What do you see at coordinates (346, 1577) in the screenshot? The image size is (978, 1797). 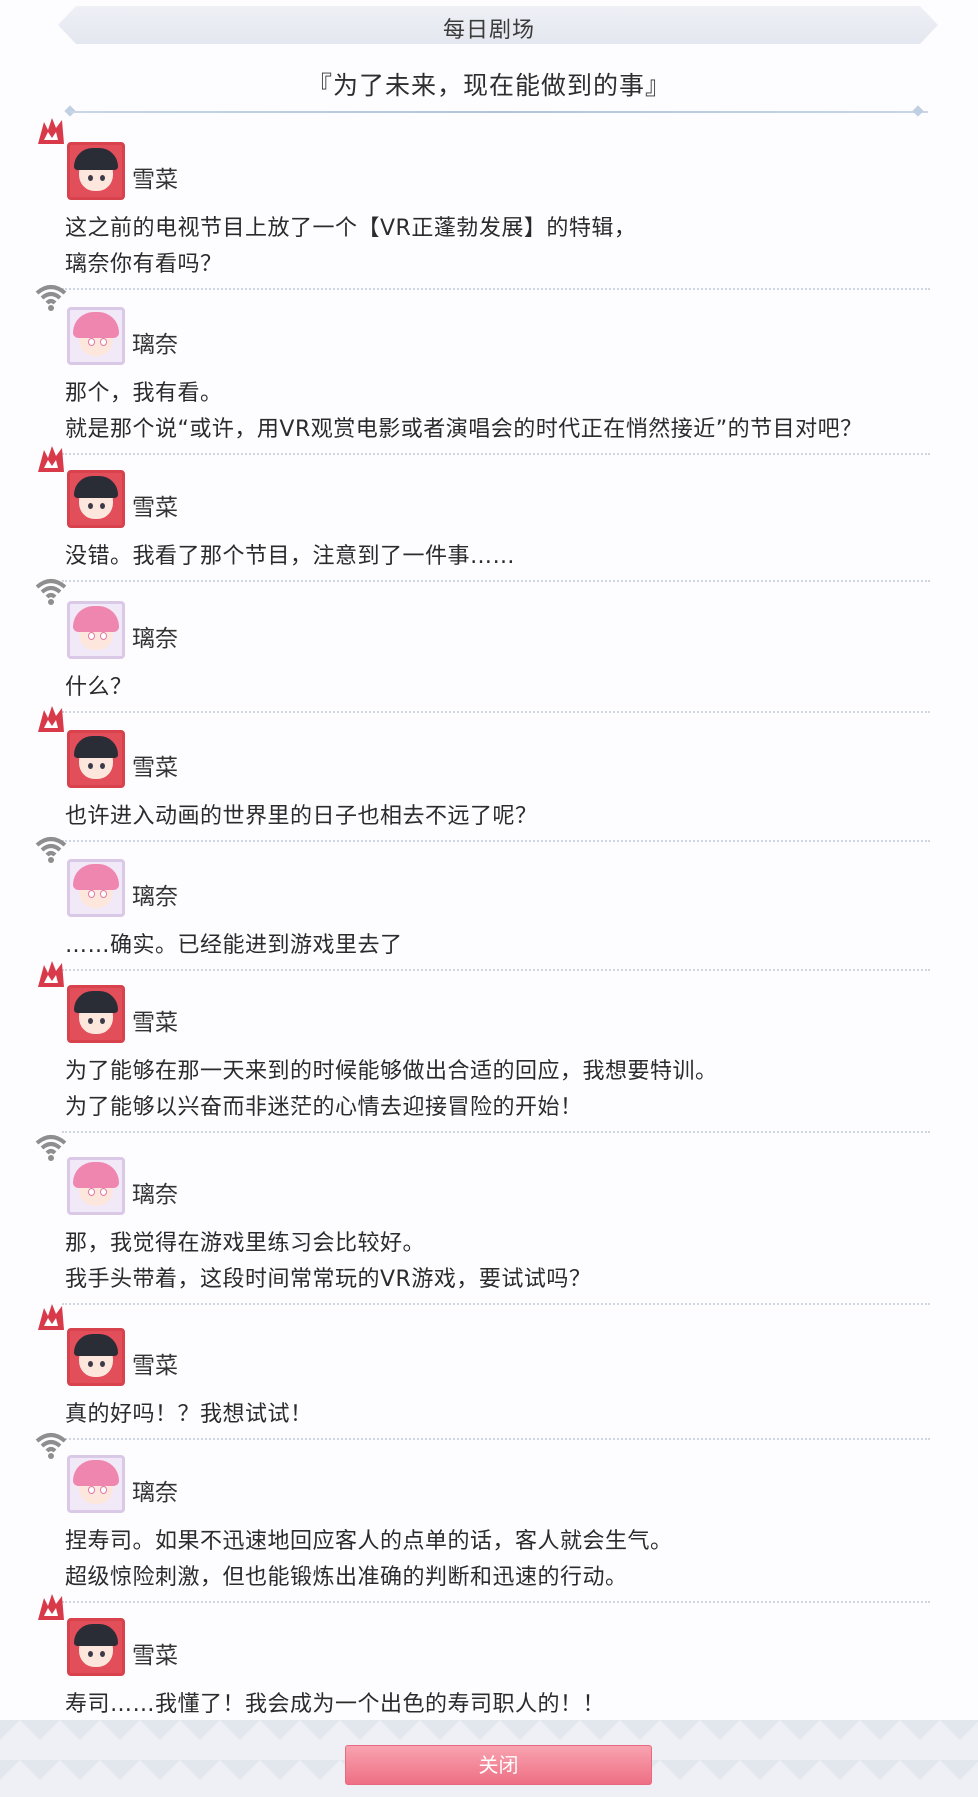 I see `dialogue-line: 超级惊险刺激，但也能锻炼出准确的判断和迅速的行动。` at bounding box center [346, 1577].